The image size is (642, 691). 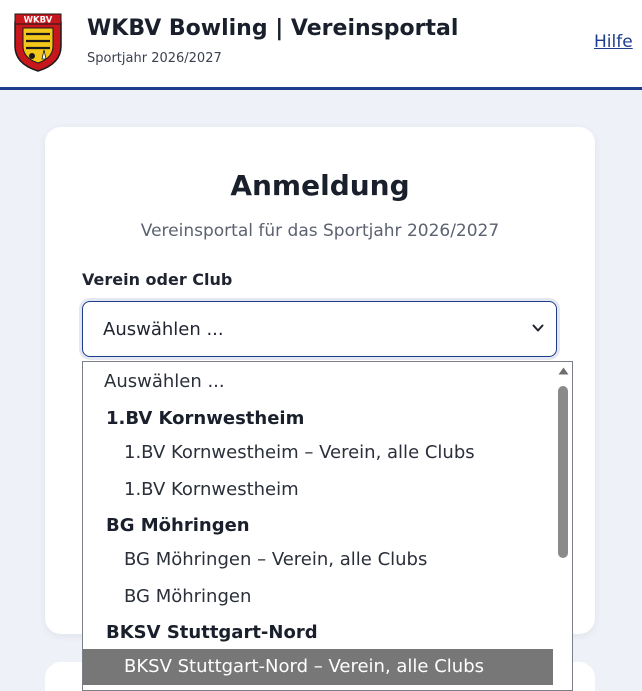 What do you see at coordinates (212, 632) in the screenshot?
I see `optgroup-stuttgart-nord: BKSV Stuttgart-Nord` at bounding box center [212, 632].